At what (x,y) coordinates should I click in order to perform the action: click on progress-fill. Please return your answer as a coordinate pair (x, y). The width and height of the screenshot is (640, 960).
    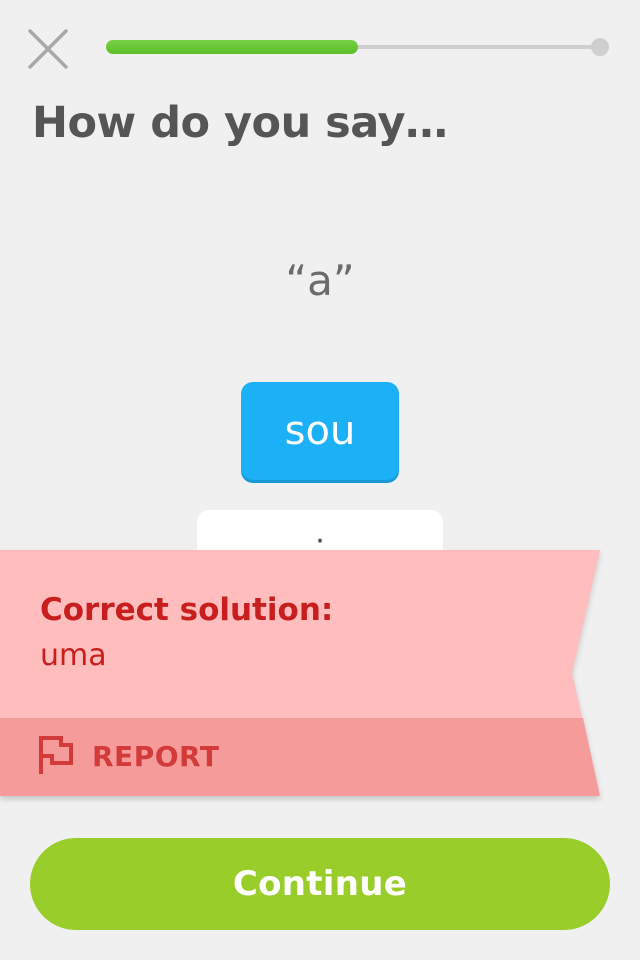
    Looking at the image, I should click on (232, 47).